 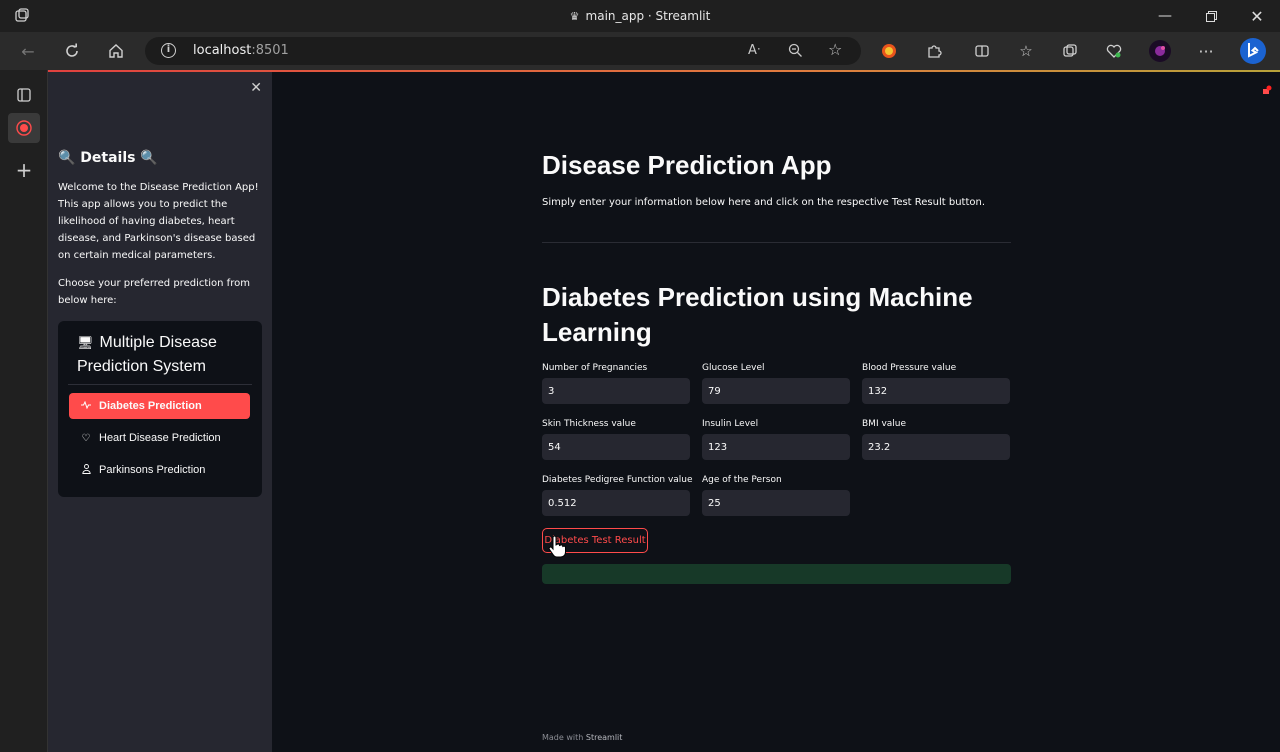 What do you see at coordinates (648, 16) in the screenshot?
I see `window-title-text: main_app · Streamlit` at bounding box center [648, 16].